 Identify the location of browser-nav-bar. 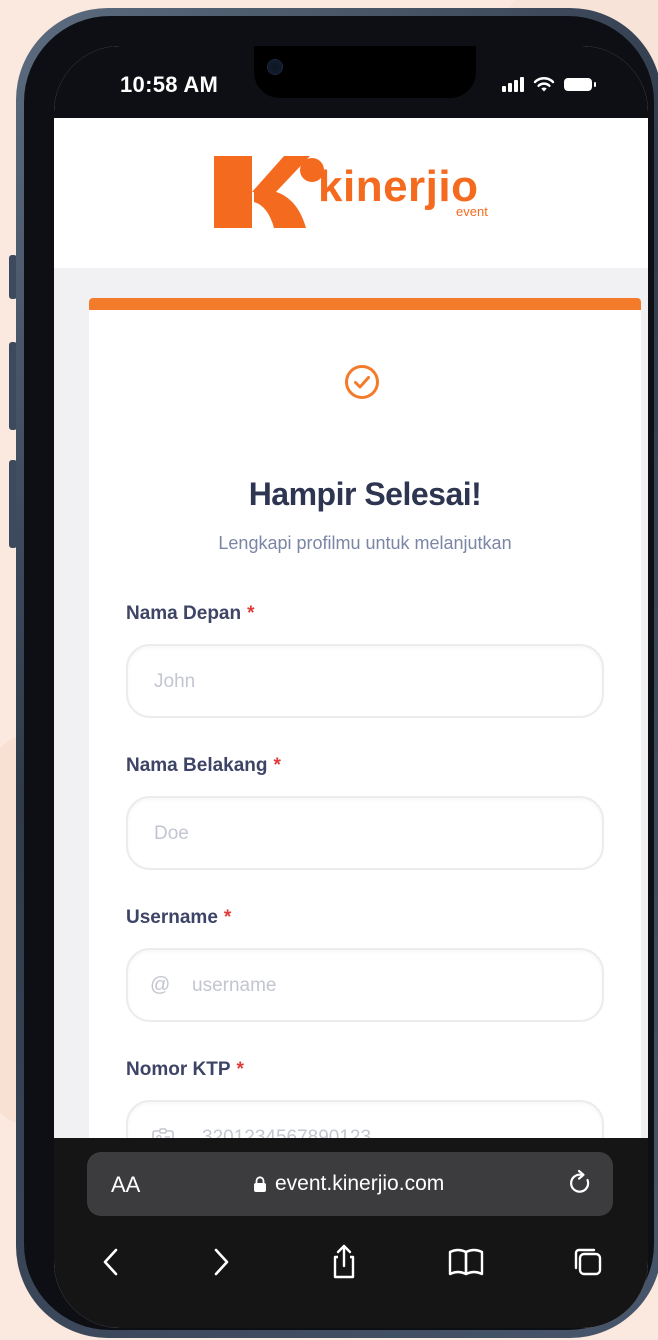
(351, 1267).